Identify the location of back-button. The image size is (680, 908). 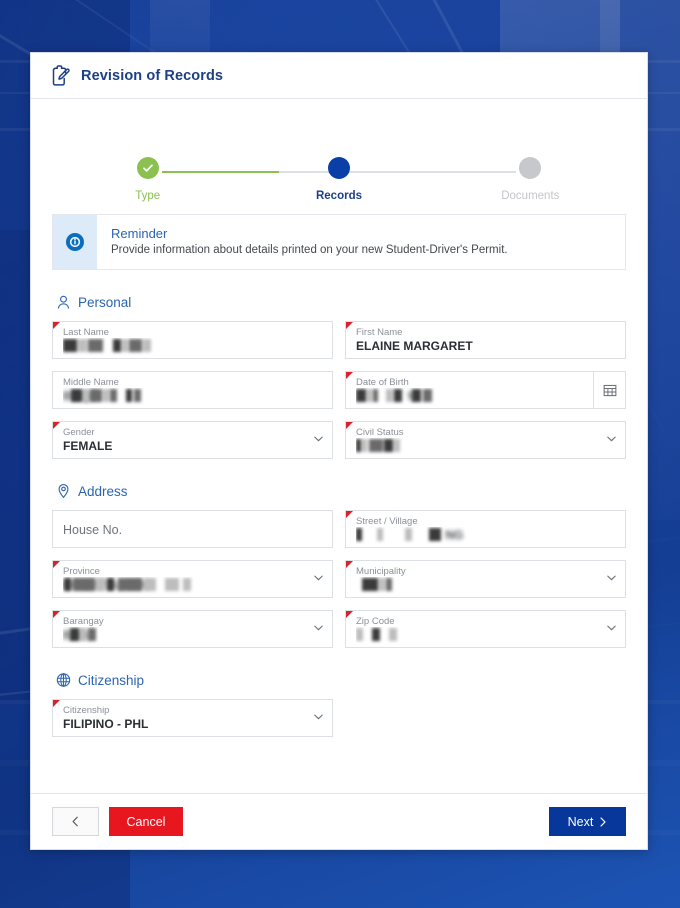
(75, 821).